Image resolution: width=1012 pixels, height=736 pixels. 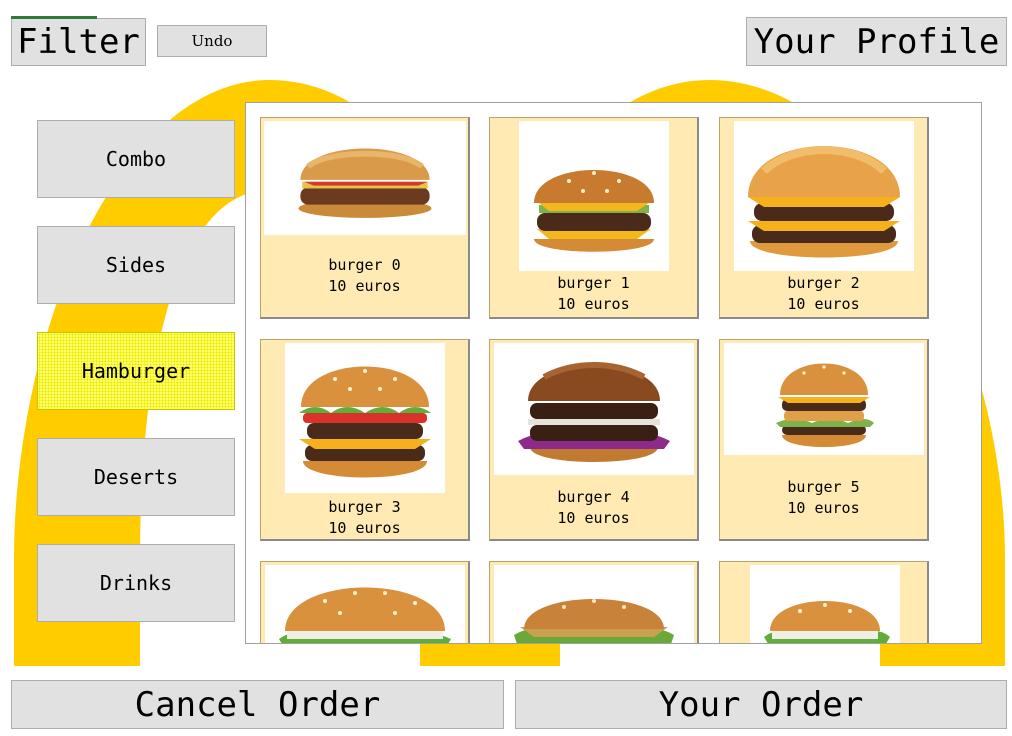 I want to click on product-card-burger-3: burger 3 10 euros, so click(x=365, y=440).